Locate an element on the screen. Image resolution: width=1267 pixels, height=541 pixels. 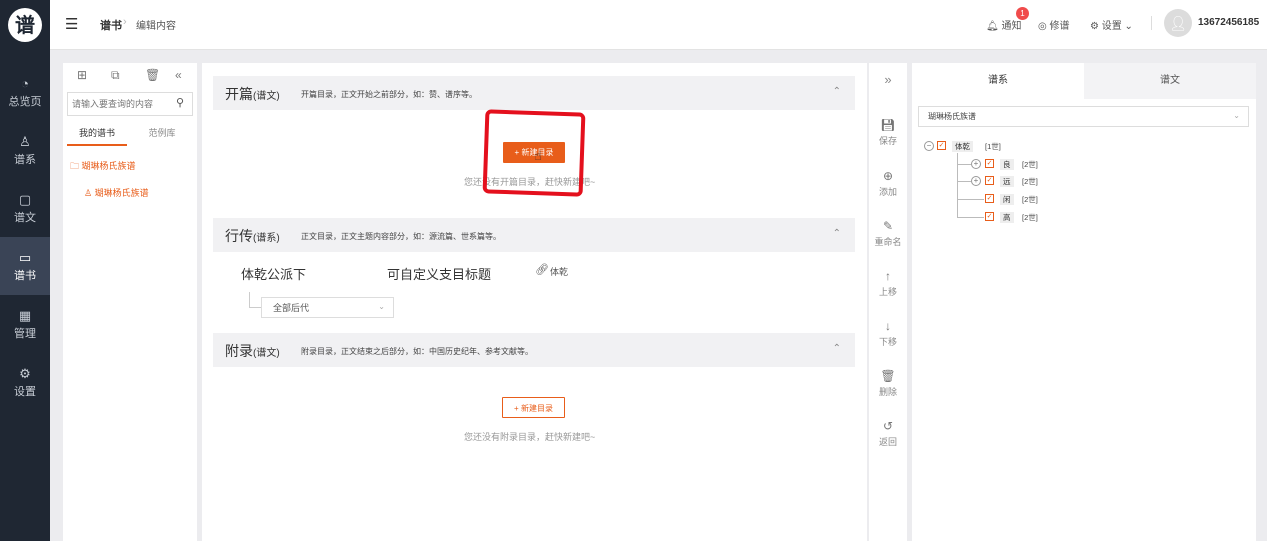
branch-link: 体乾 is located at coordinates (559, 271).